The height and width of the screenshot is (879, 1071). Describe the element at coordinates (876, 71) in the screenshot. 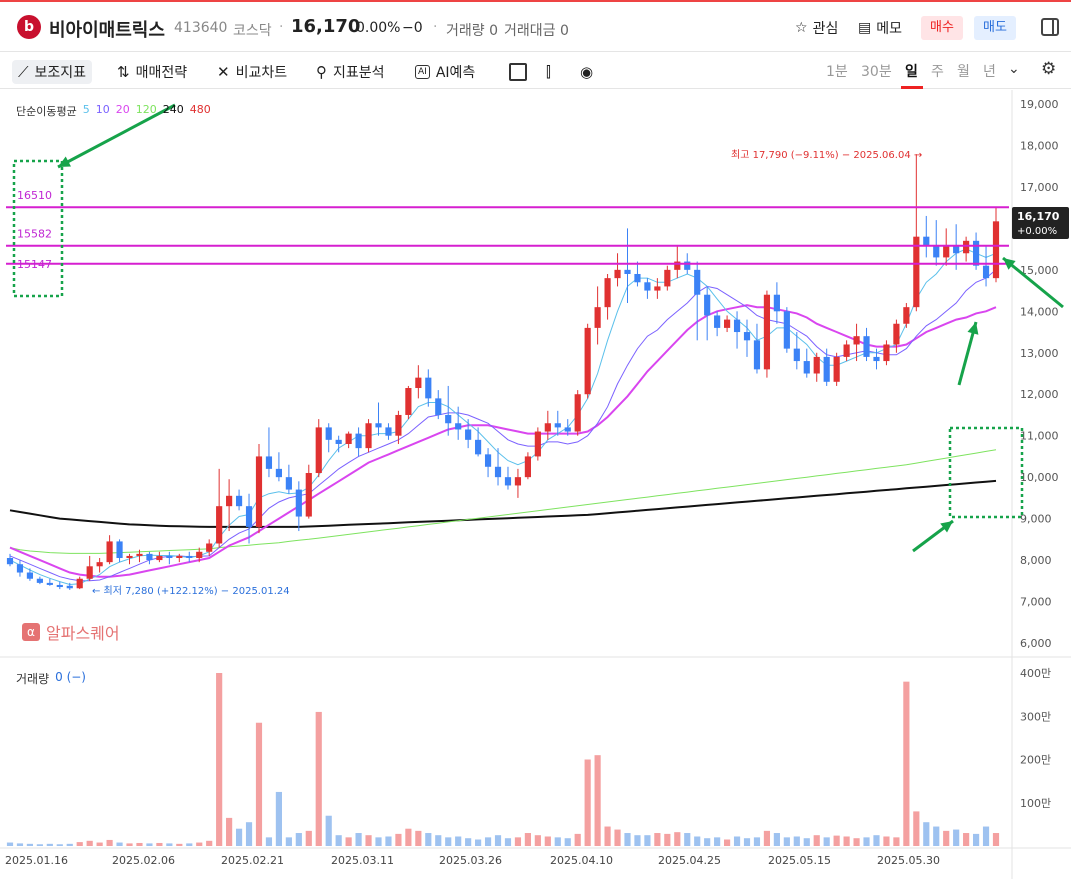

I see `timeframe-30min: 30분` at that location.